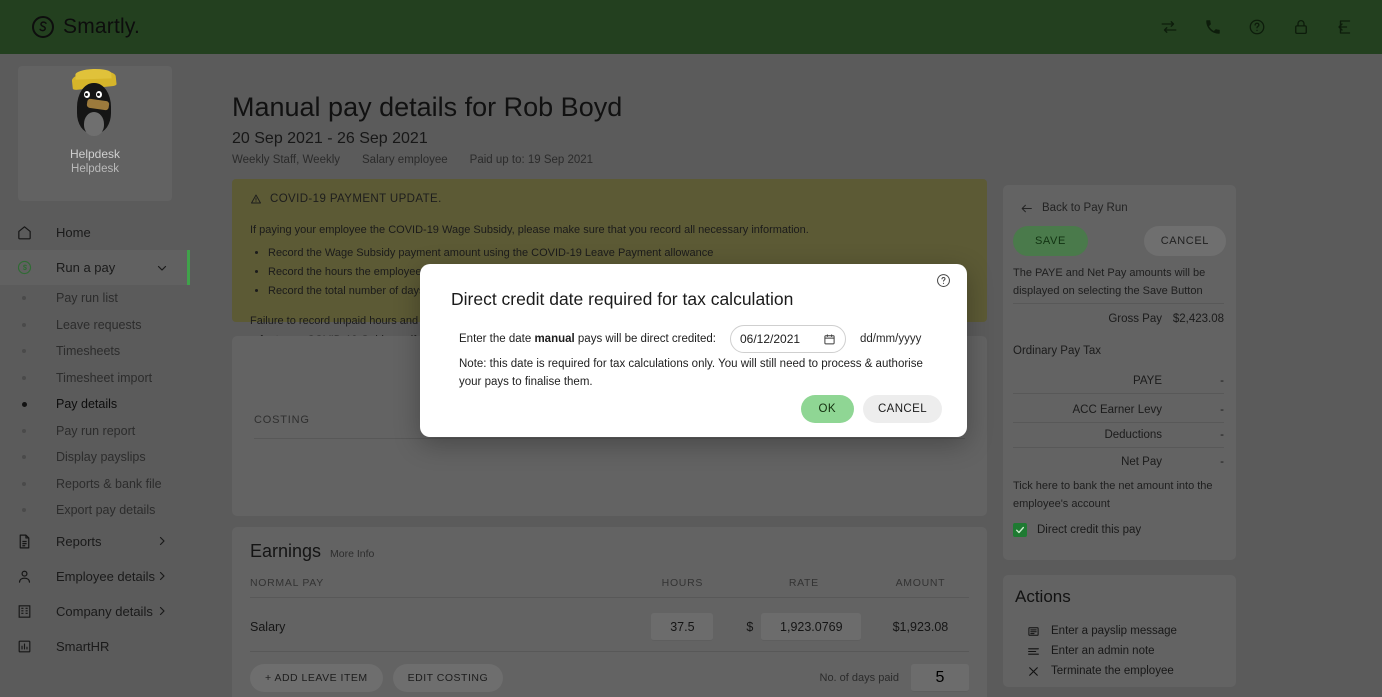  Describe the element at coordinates (1147, 381) in the screenshot. I see `paye-label: PAYE` at that location.